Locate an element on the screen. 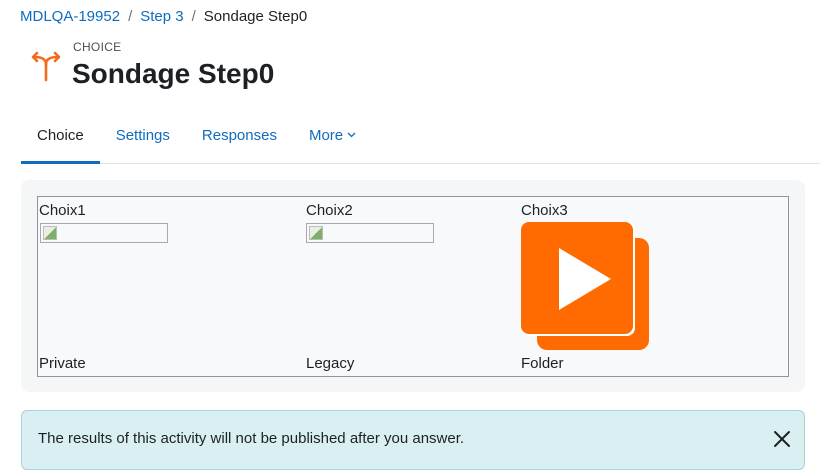 Image resolution: width=820 pixels, height=470 pixels. tab-responses: Responses is located at coordinates (239, 135).